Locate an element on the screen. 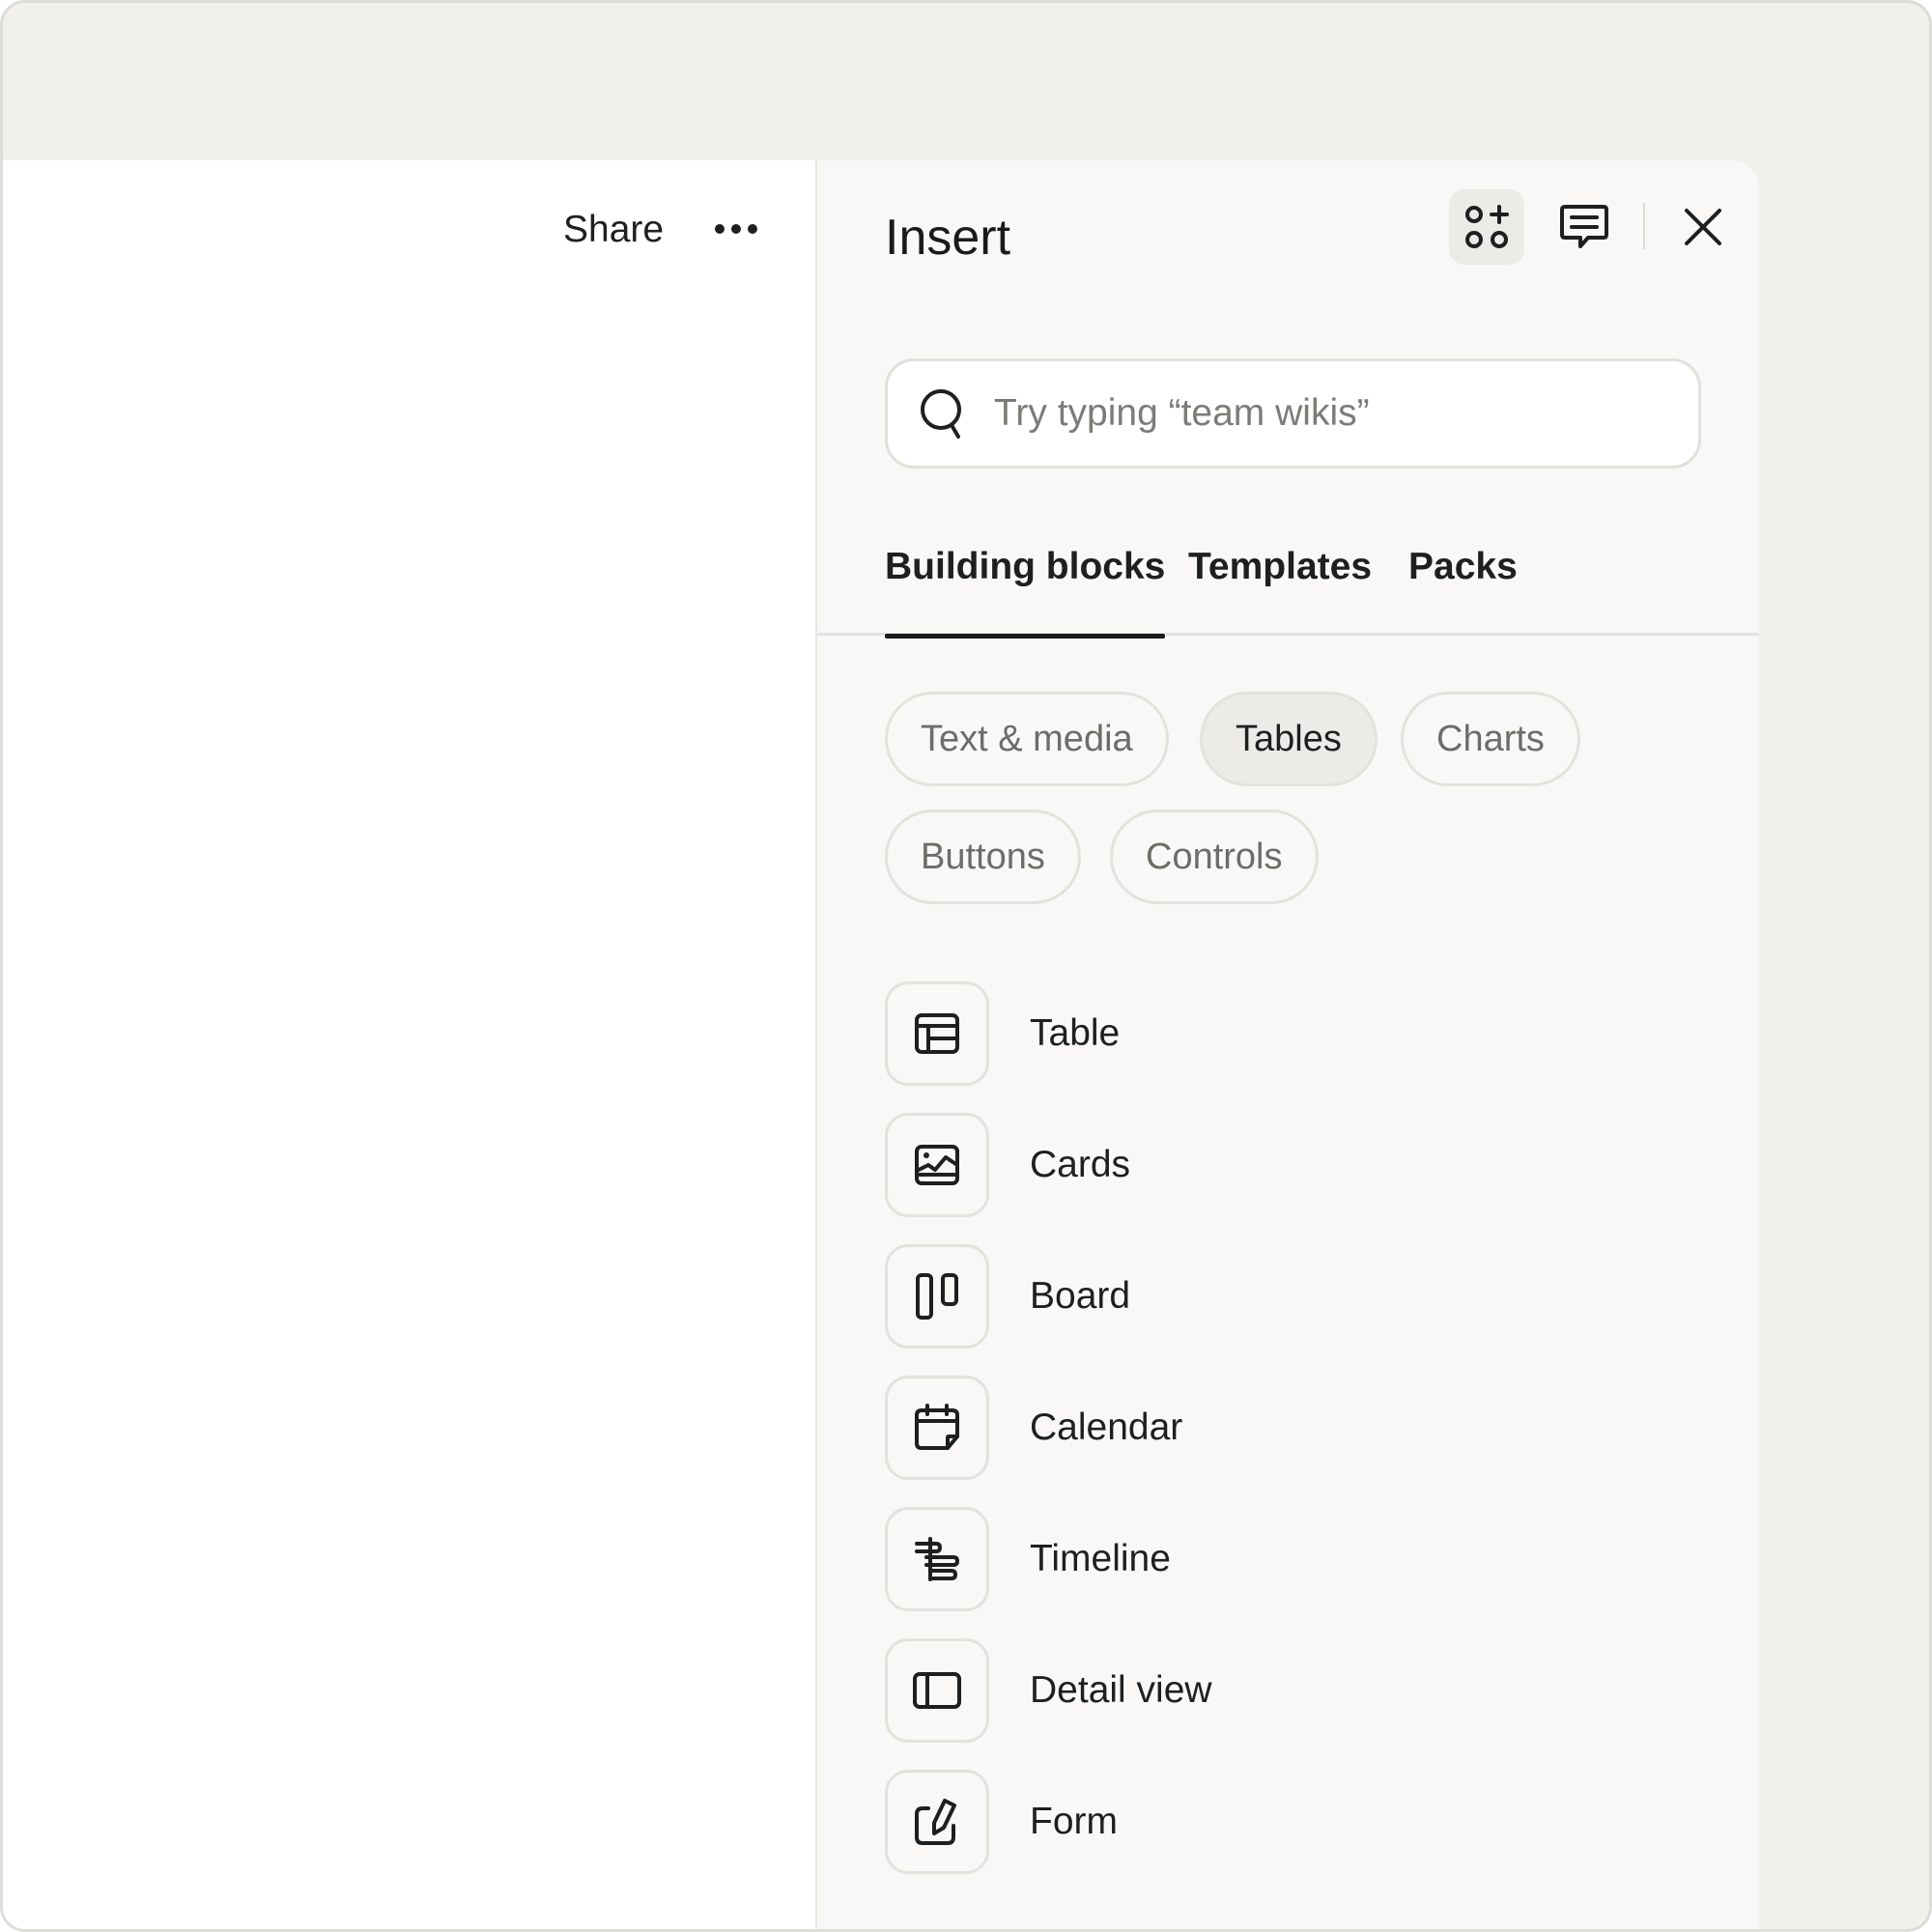 The height and width of the screenshot is (1932, 1932). board-icon is located at coordinates (937, 1296).